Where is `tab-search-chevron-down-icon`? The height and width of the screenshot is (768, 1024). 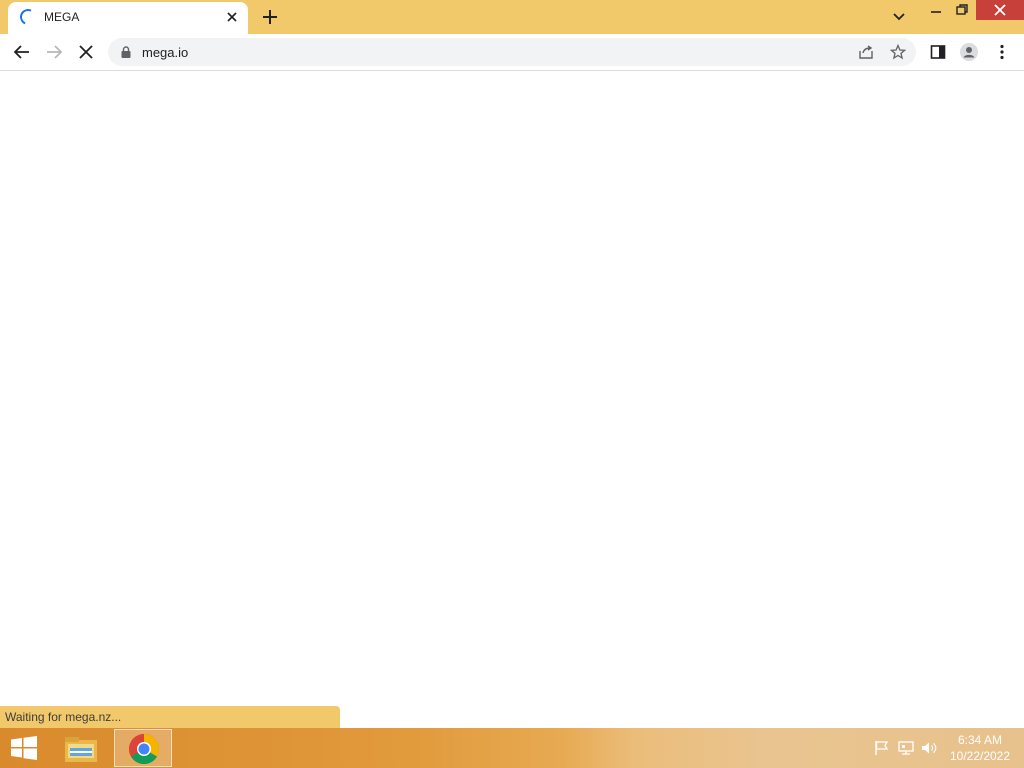
tab-search-chevron-down-icon is located at coordinates (899, 17).